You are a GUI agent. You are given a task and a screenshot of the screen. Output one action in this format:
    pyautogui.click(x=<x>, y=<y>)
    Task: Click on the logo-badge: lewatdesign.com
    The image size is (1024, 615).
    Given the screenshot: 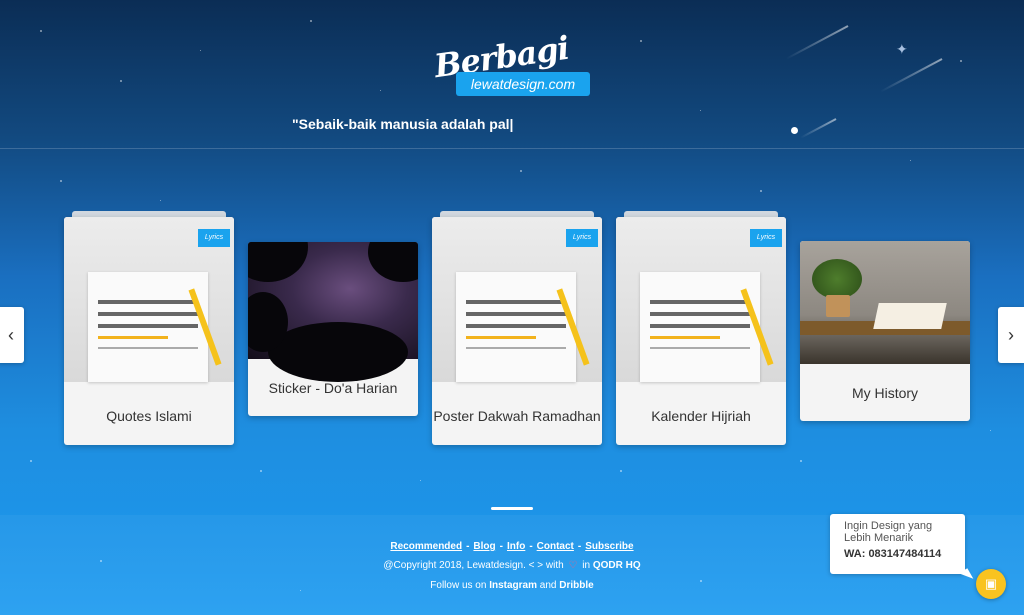 What is the action you would take?
    pyautogui.click(x=523, y=84)
    